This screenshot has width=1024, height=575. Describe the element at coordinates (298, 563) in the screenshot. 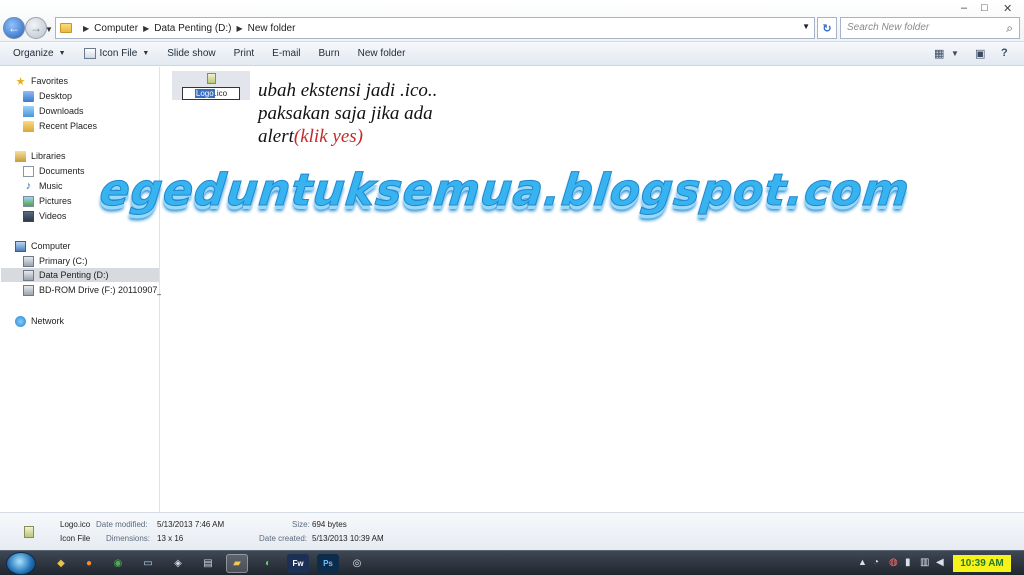

I see `fireworks-icon: Fw` at that location.